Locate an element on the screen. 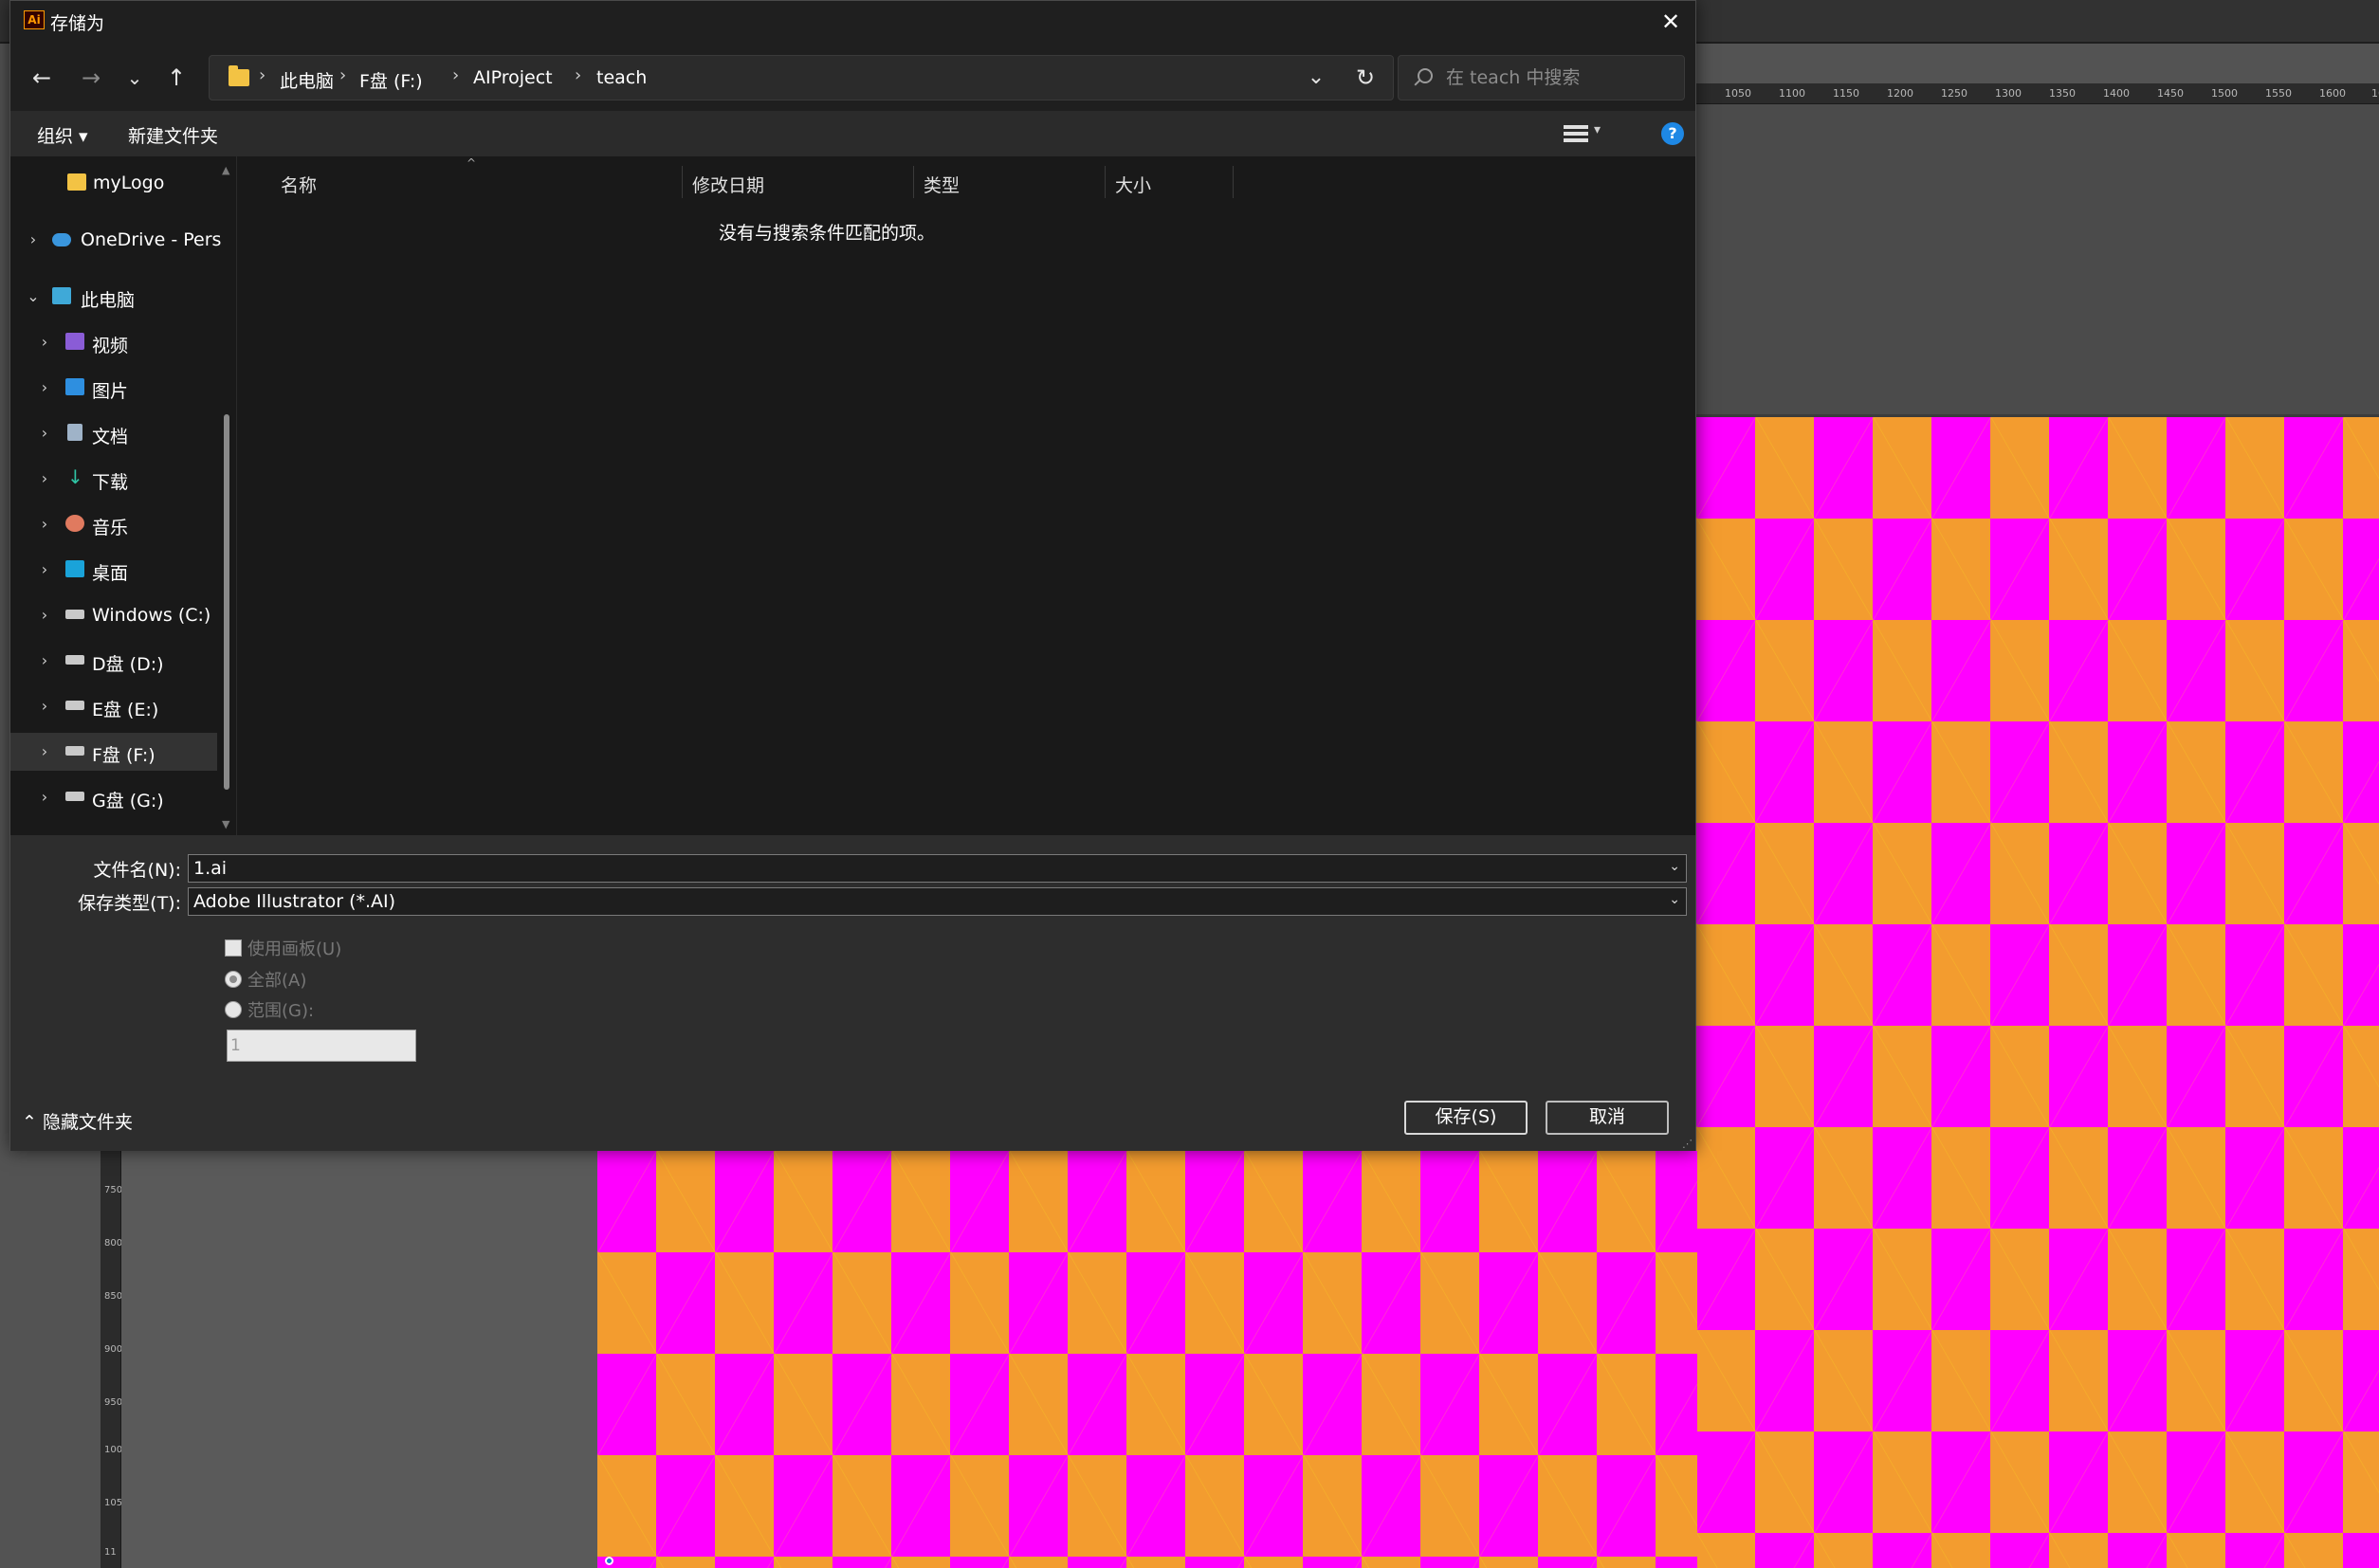 The image size is (2379, 1568). breadcrumb-item: teach is located at coordinates (621, 77).